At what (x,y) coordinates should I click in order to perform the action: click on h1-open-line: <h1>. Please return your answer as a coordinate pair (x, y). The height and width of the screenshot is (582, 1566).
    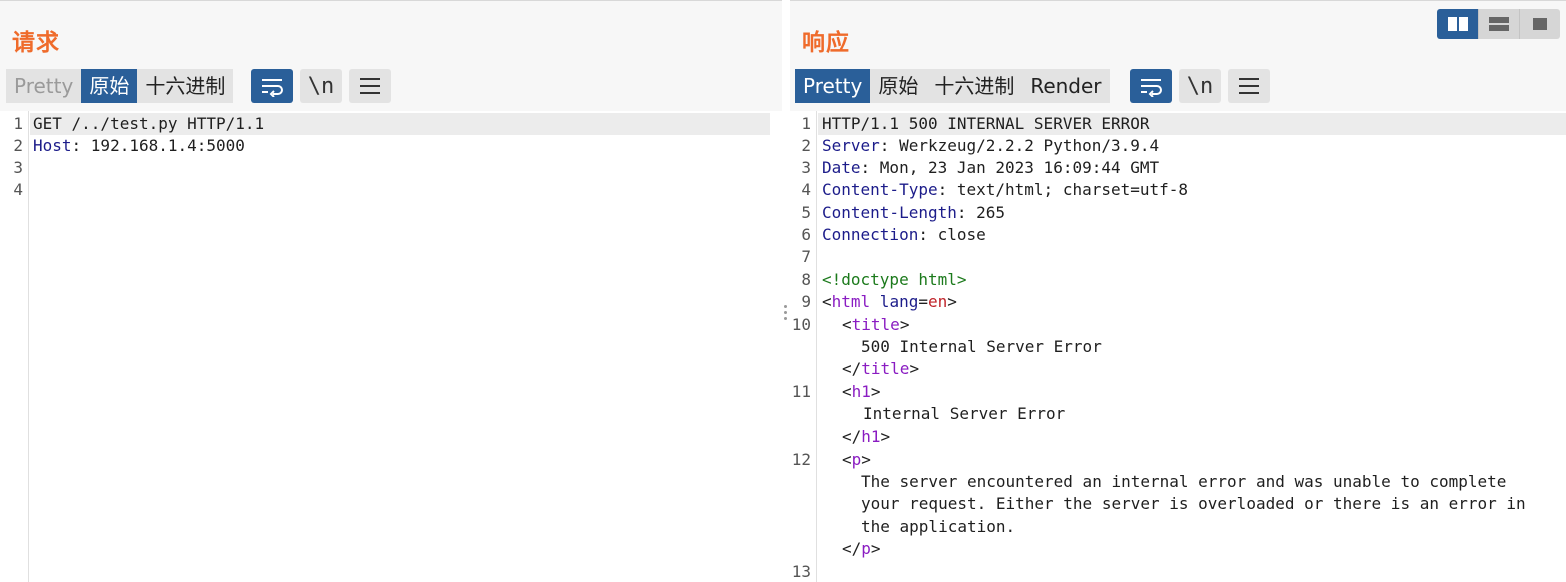
    Looking at the image, I should click on (861, 392).